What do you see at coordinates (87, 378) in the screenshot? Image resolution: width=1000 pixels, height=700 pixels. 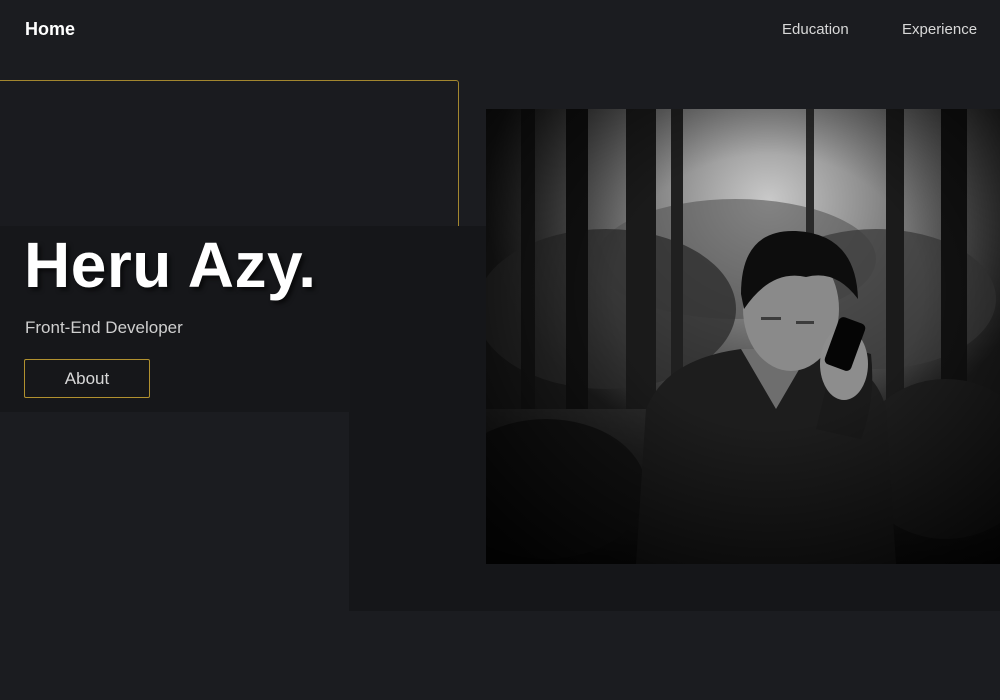 I see `about-button: About` at bounding box center [87, 378].